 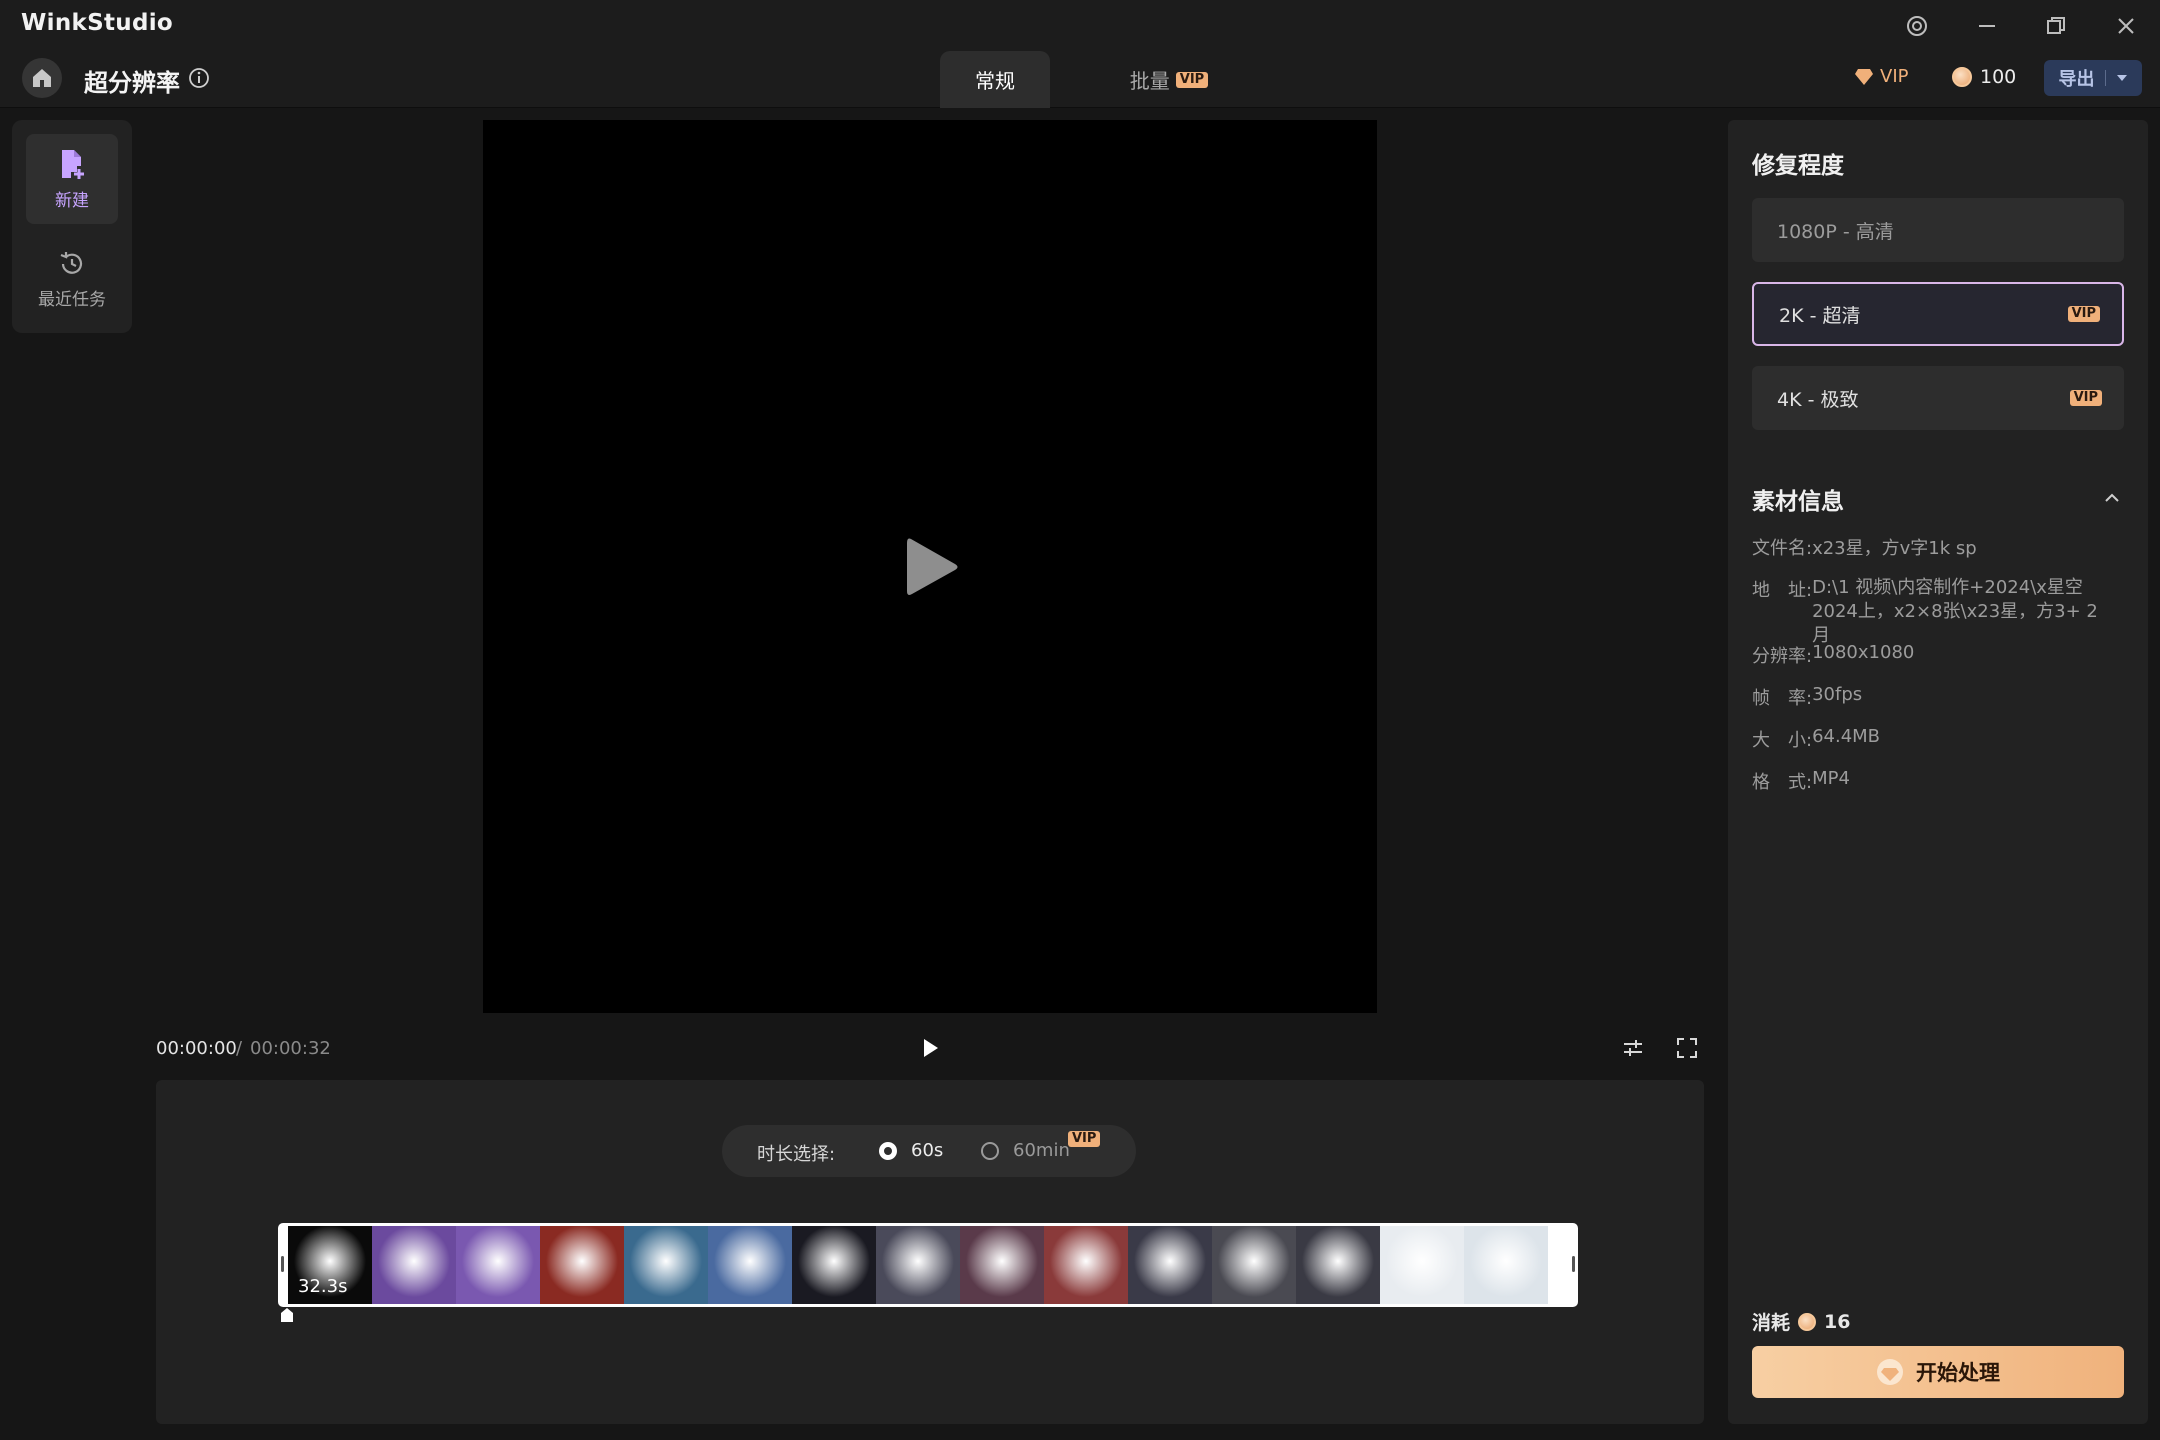 What do you see at coordinates (796, 1154) in the screenshot?
I see `duration-label: 时长选择:` at bounding box center [796, 1154].